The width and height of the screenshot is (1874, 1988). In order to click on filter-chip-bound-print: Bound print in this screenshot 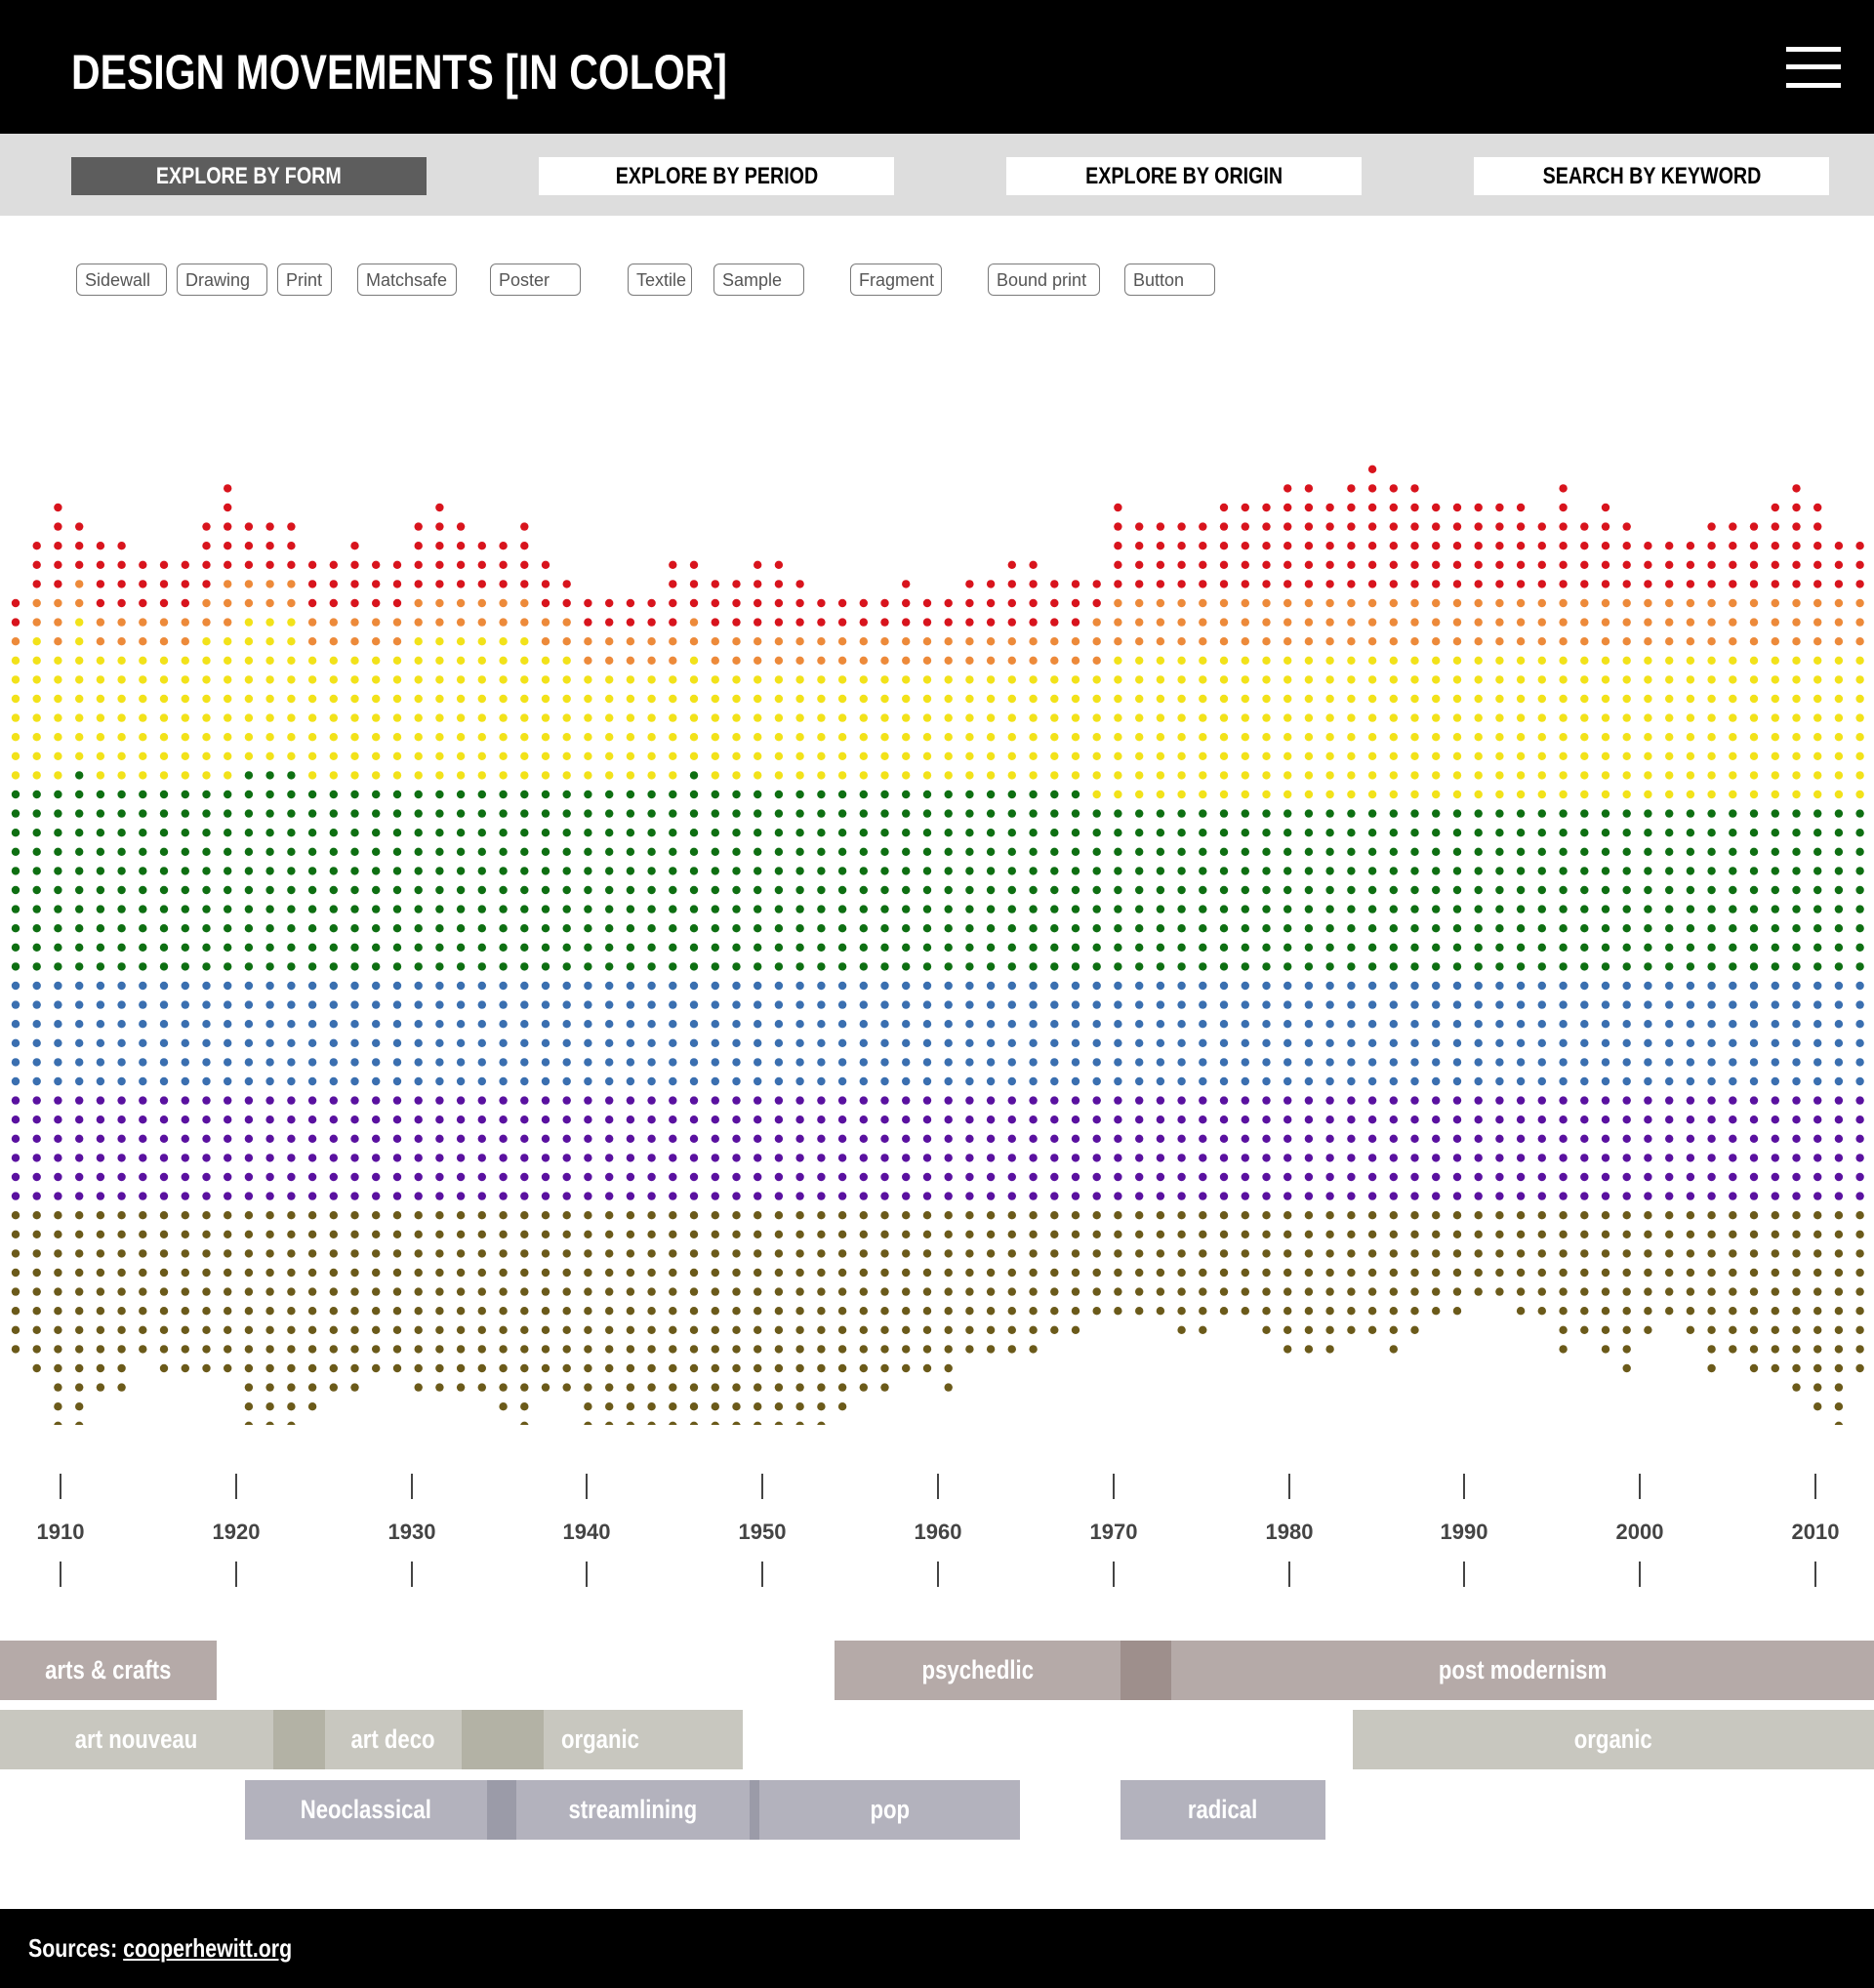, I will do `click(1044, 280)`.